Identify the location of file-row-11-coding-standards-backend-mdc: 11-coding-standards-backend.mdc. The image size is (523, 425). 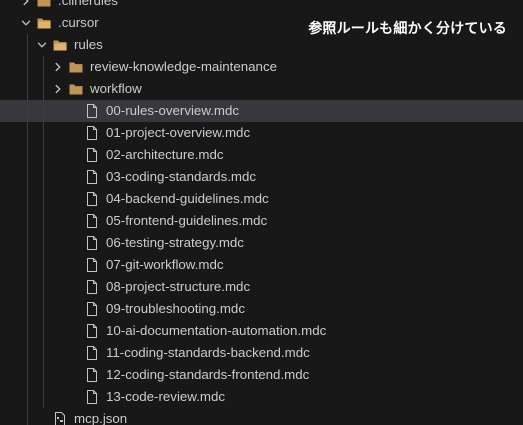
(261, 353).